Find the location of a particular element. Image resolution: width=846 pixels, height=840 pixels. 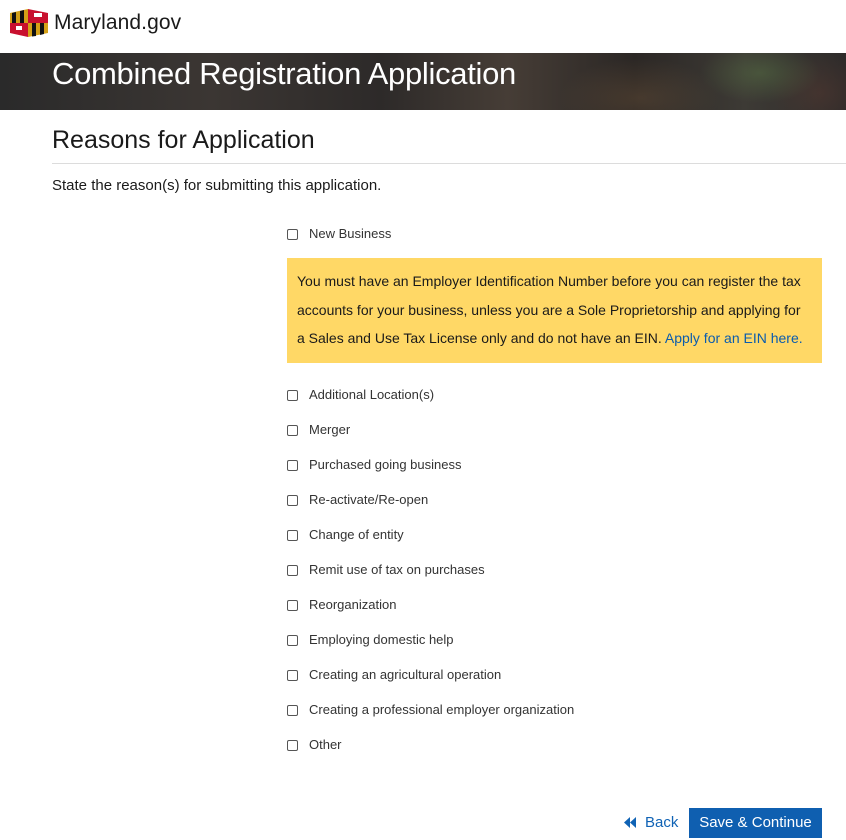

checkbox-reactivate is located at coordinates (292, 500).